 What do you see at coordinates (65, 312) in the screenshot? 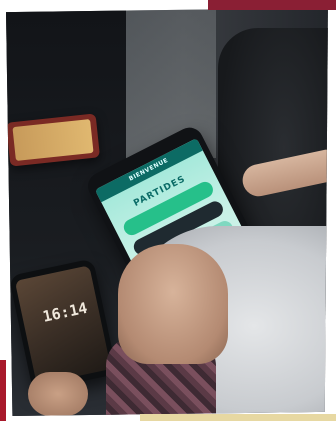
I see `lock-screen-clock: 16:14` at bounding box center [65, 312].